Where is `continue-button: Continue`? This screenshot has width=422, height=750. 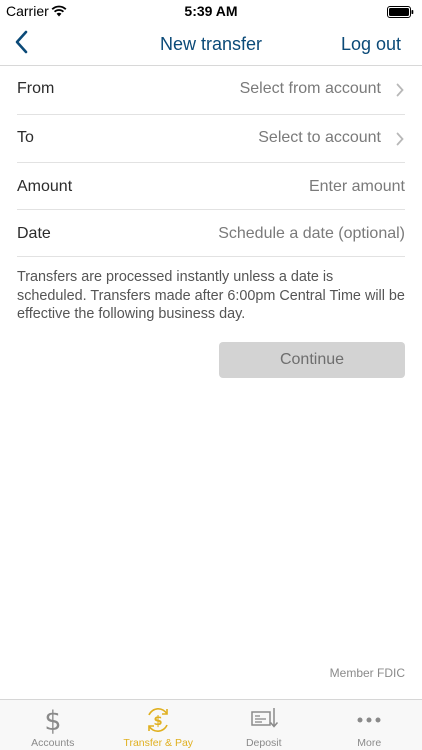
continue-button: Continue is located at coordinates (312, 360).